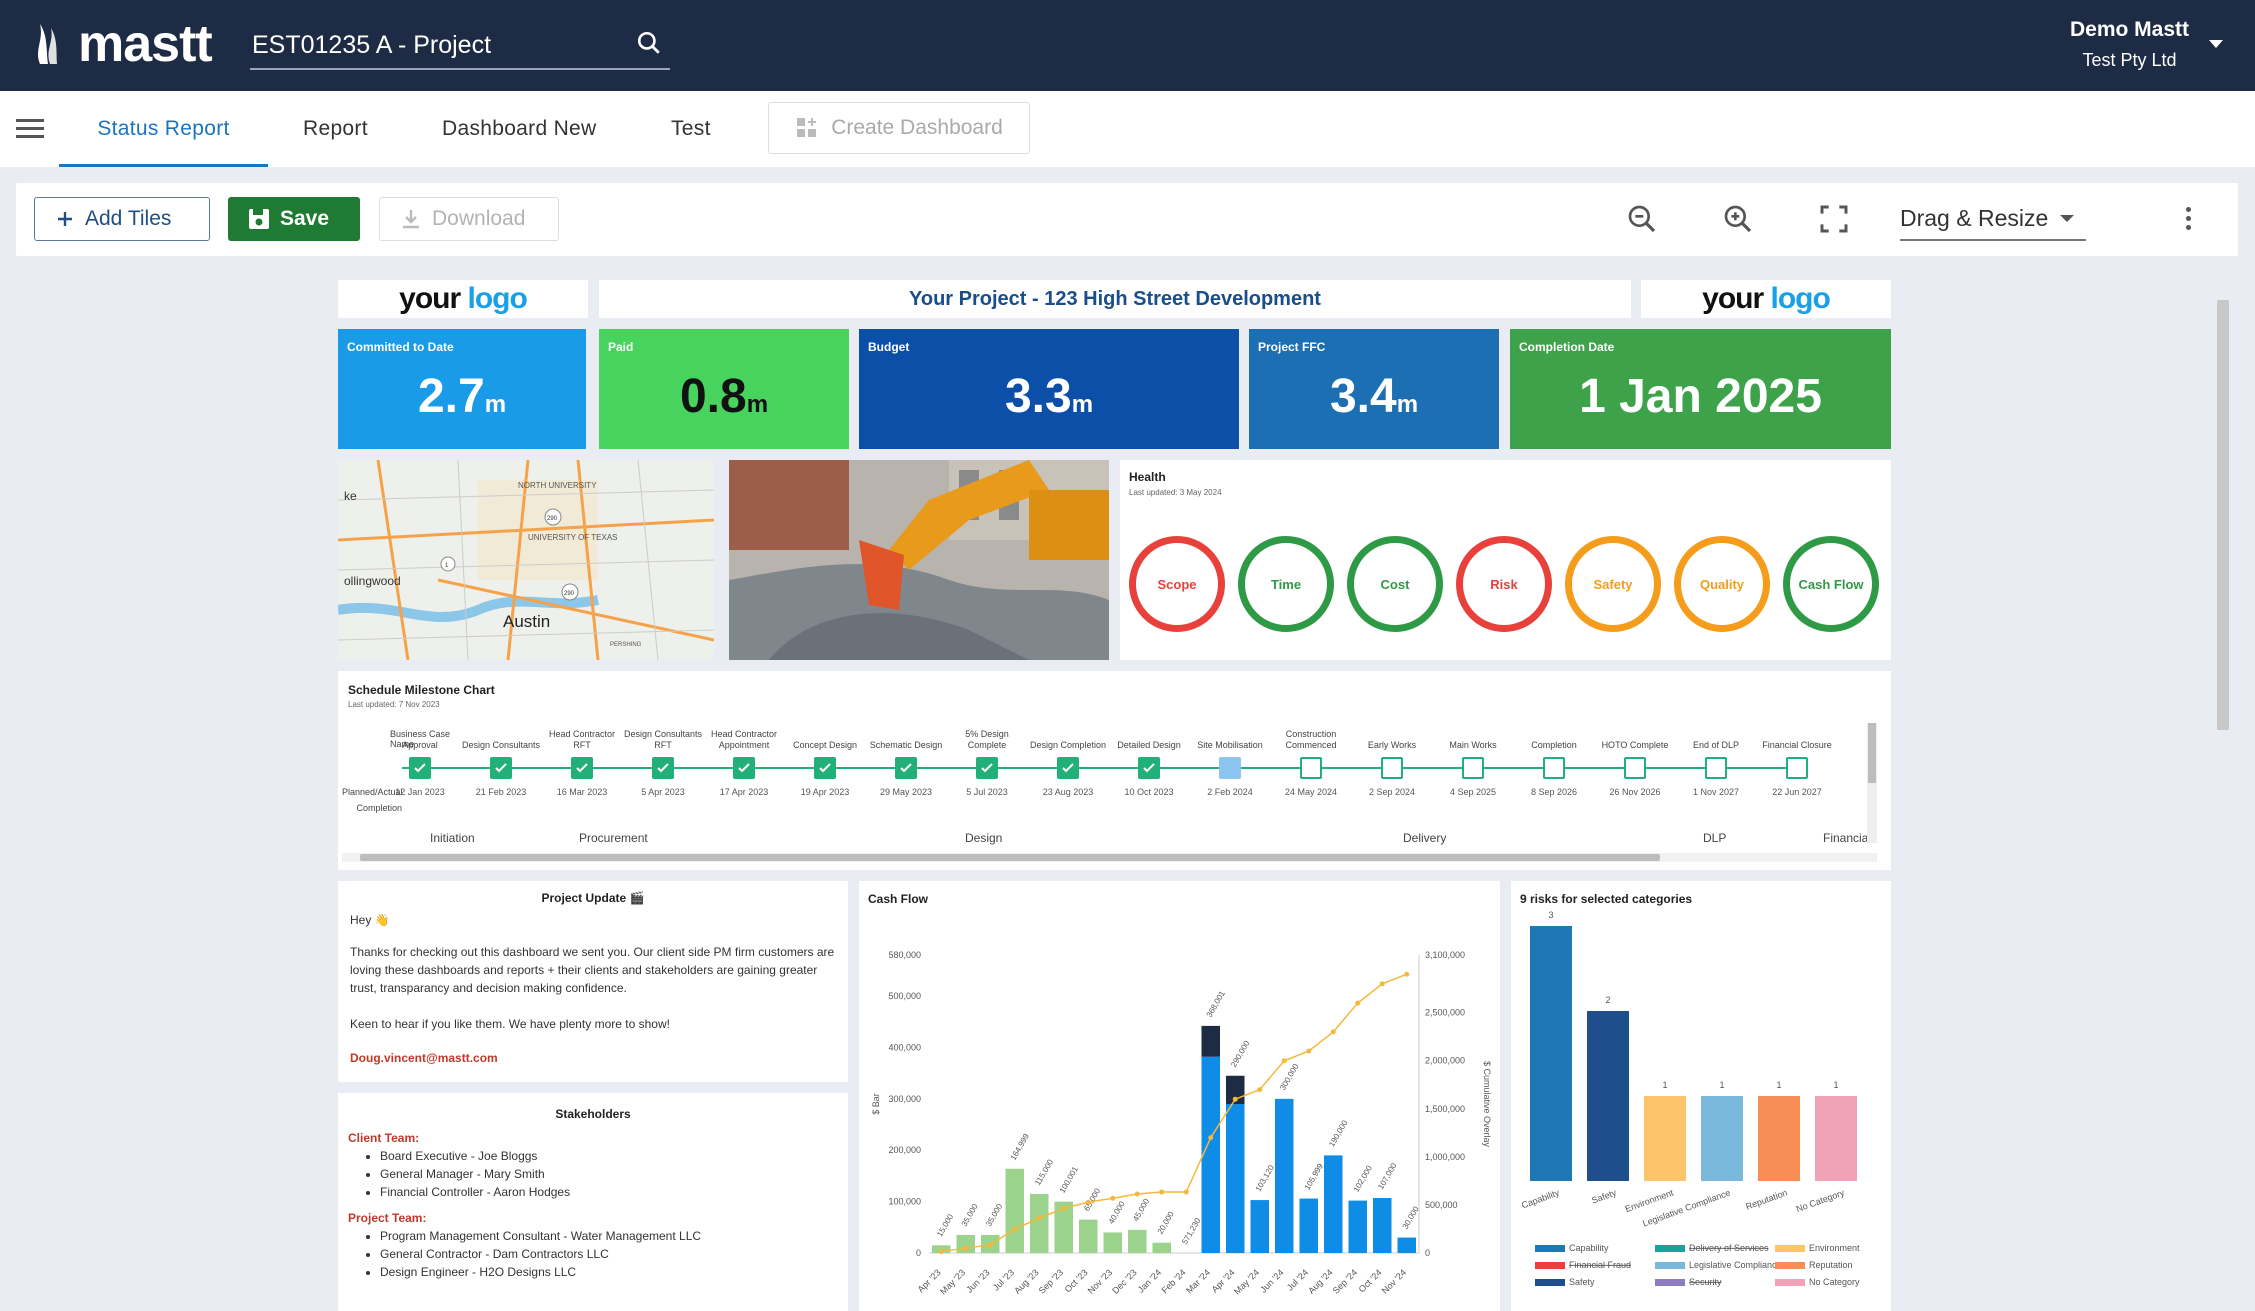  What do you see at coordinates (1149, 760) in the screenshot?
I see `milestone: Detailed Design 10 Oct 2023` at bounding box center [1149, 760].